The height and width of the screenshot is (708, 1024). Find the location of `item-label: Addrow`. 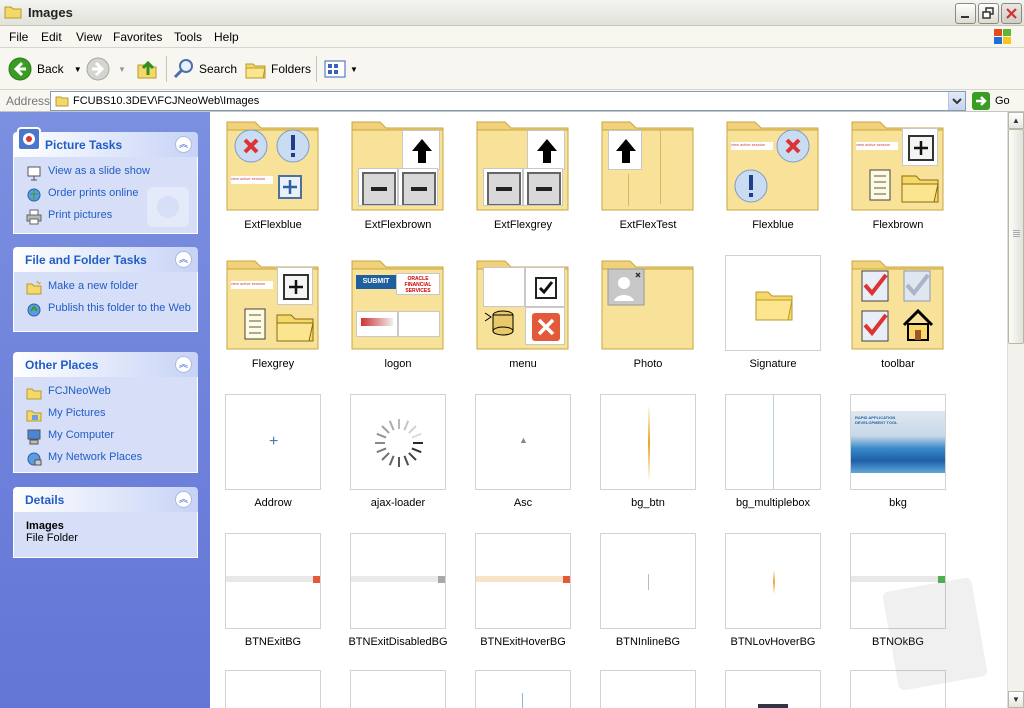

item-label: Addrow is located at coordinates (273, 503).